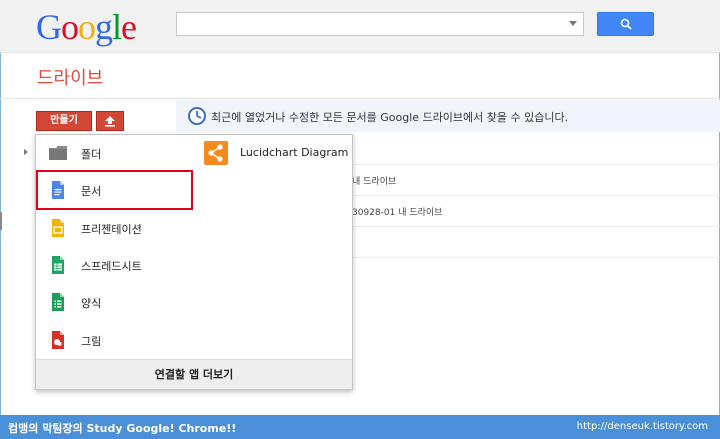 This screenshot has height=439, width=720. Describe the element at coordinates (360, 98) in the screenshot. I see `header-divider` at that location.